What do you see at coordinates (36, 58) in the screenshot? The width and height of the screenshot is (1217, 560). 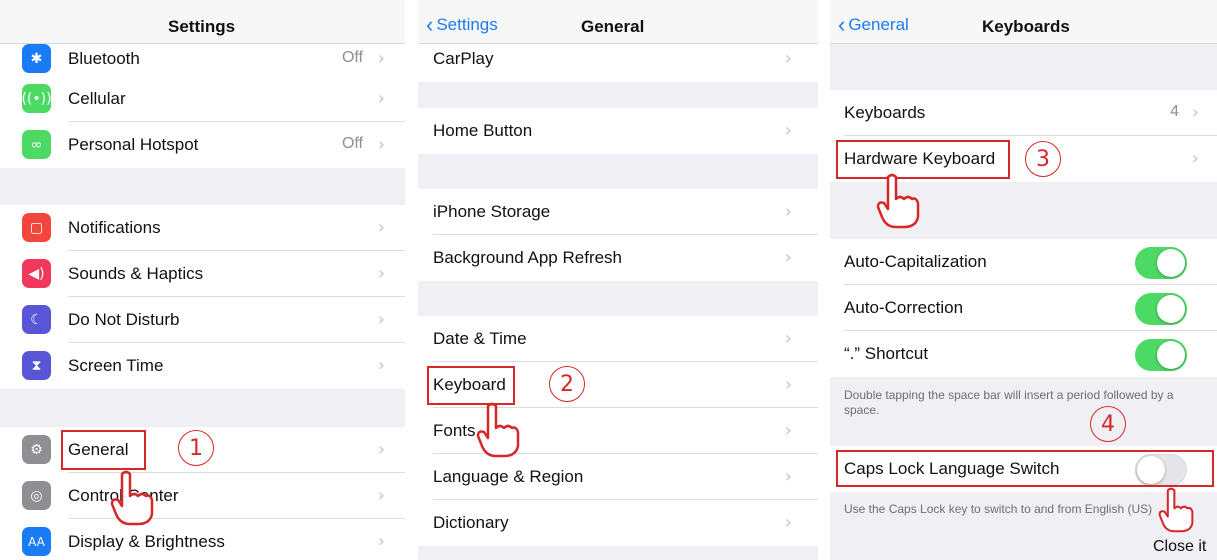 I see `bluetooth-icon: ✱` at bounding box center [36, 58].